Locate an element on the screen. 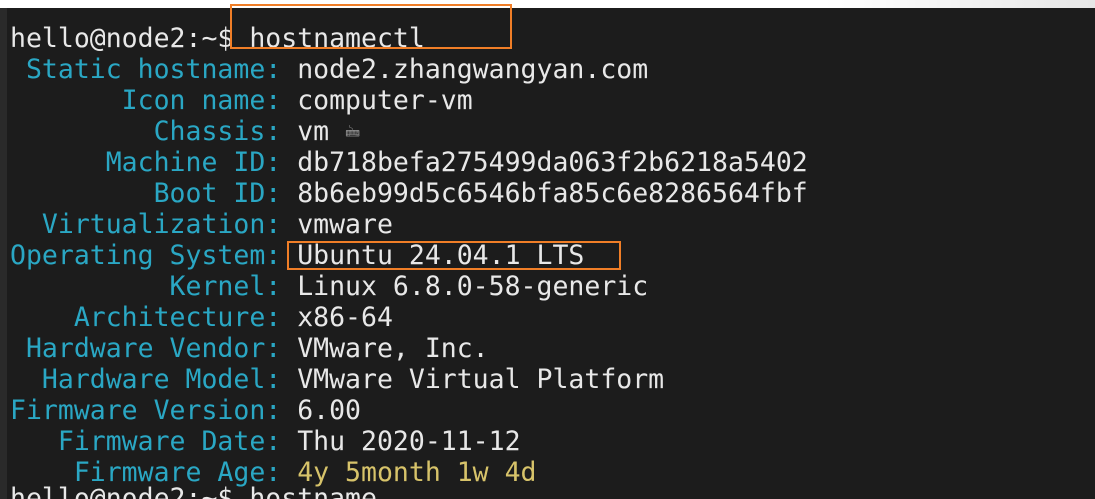 Image resolution: width=1095 pixels, height=499 pixels. info-key: Machine ID: is located at coordinates (154, 162).